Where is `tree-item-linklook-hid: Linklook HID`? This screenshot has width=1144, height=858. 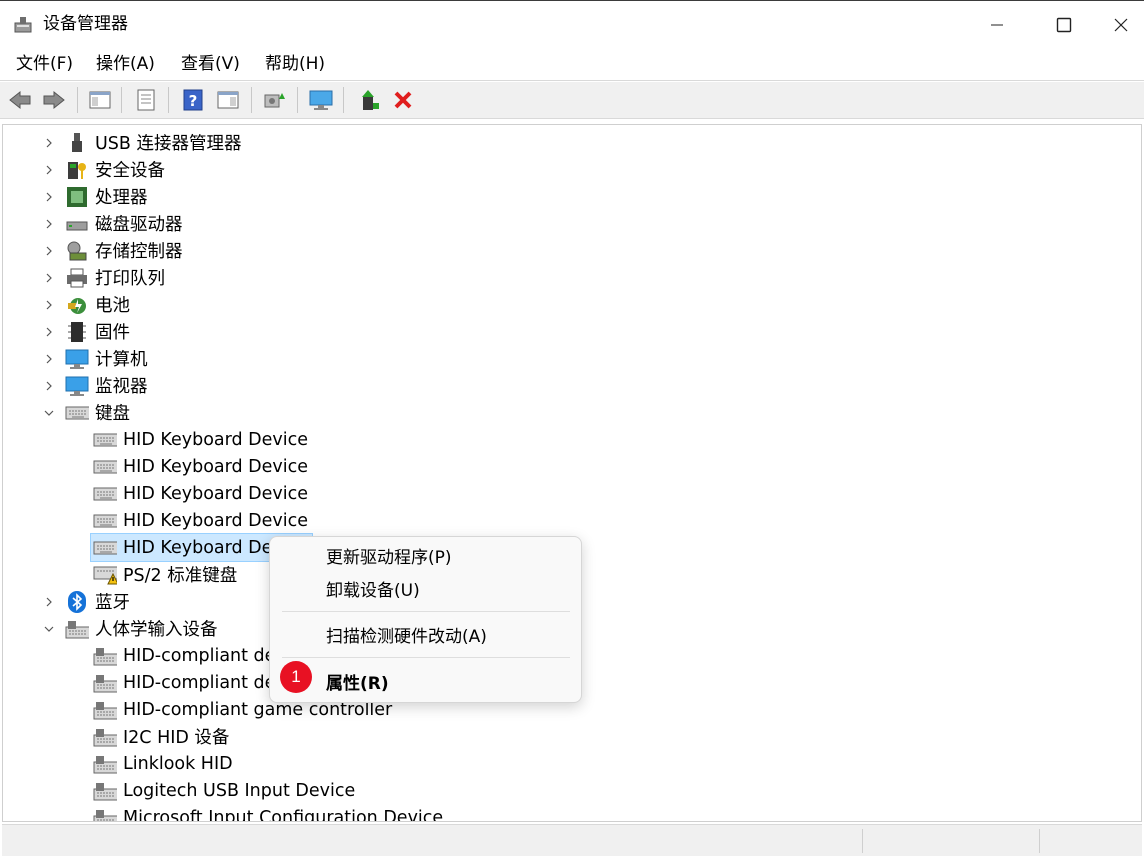 tree-item-linklook-hid: Linklook HID is located at coordinates (163, 763).